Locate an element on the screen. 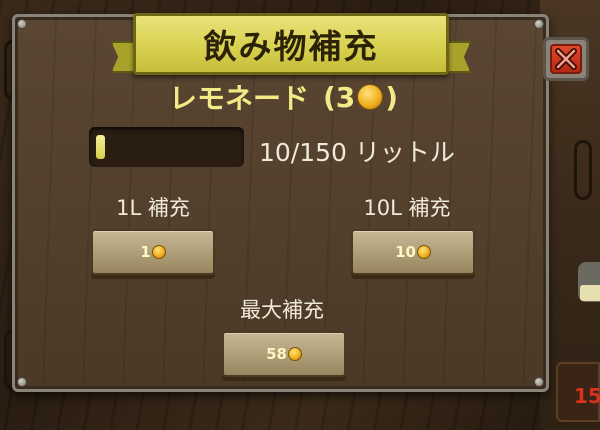  item-name-row: レモネード (3 ) is located at coordinates (283, 97).